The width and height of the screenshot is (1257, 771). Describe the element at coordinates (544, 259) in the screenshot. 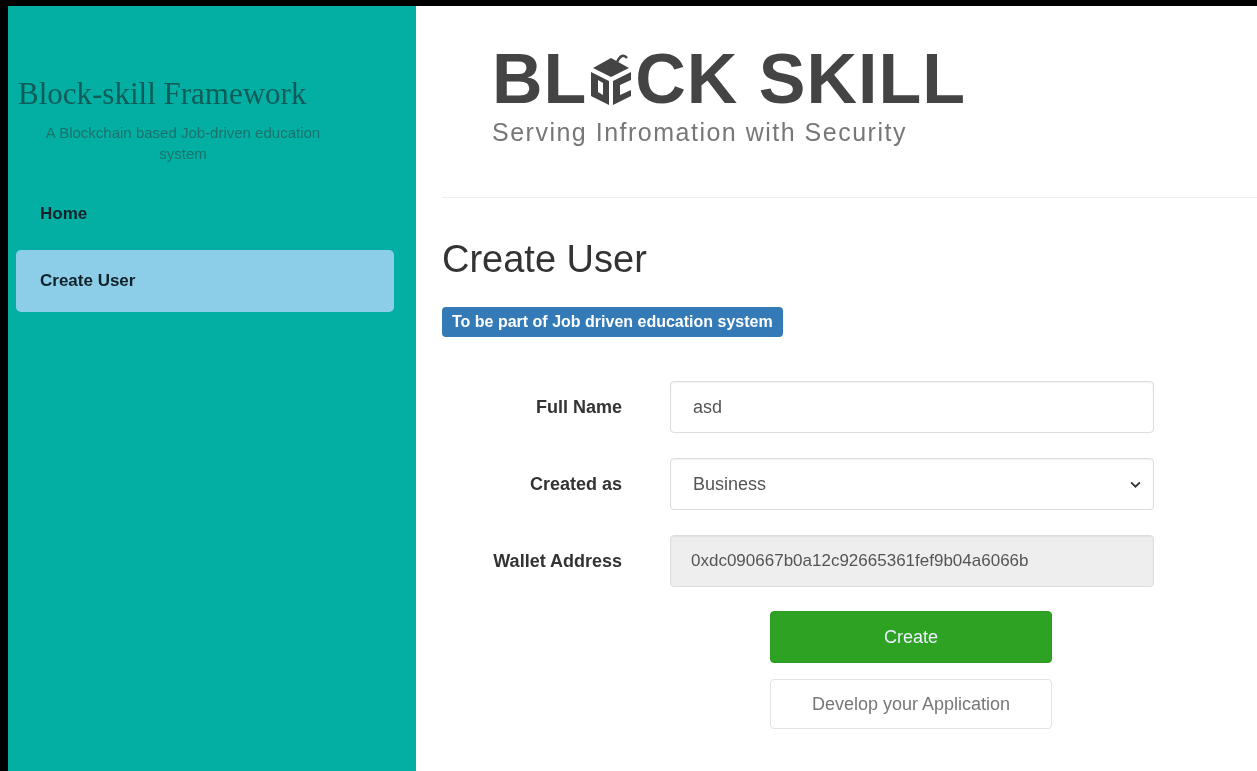

I see `page-heading: Create User` at that location.